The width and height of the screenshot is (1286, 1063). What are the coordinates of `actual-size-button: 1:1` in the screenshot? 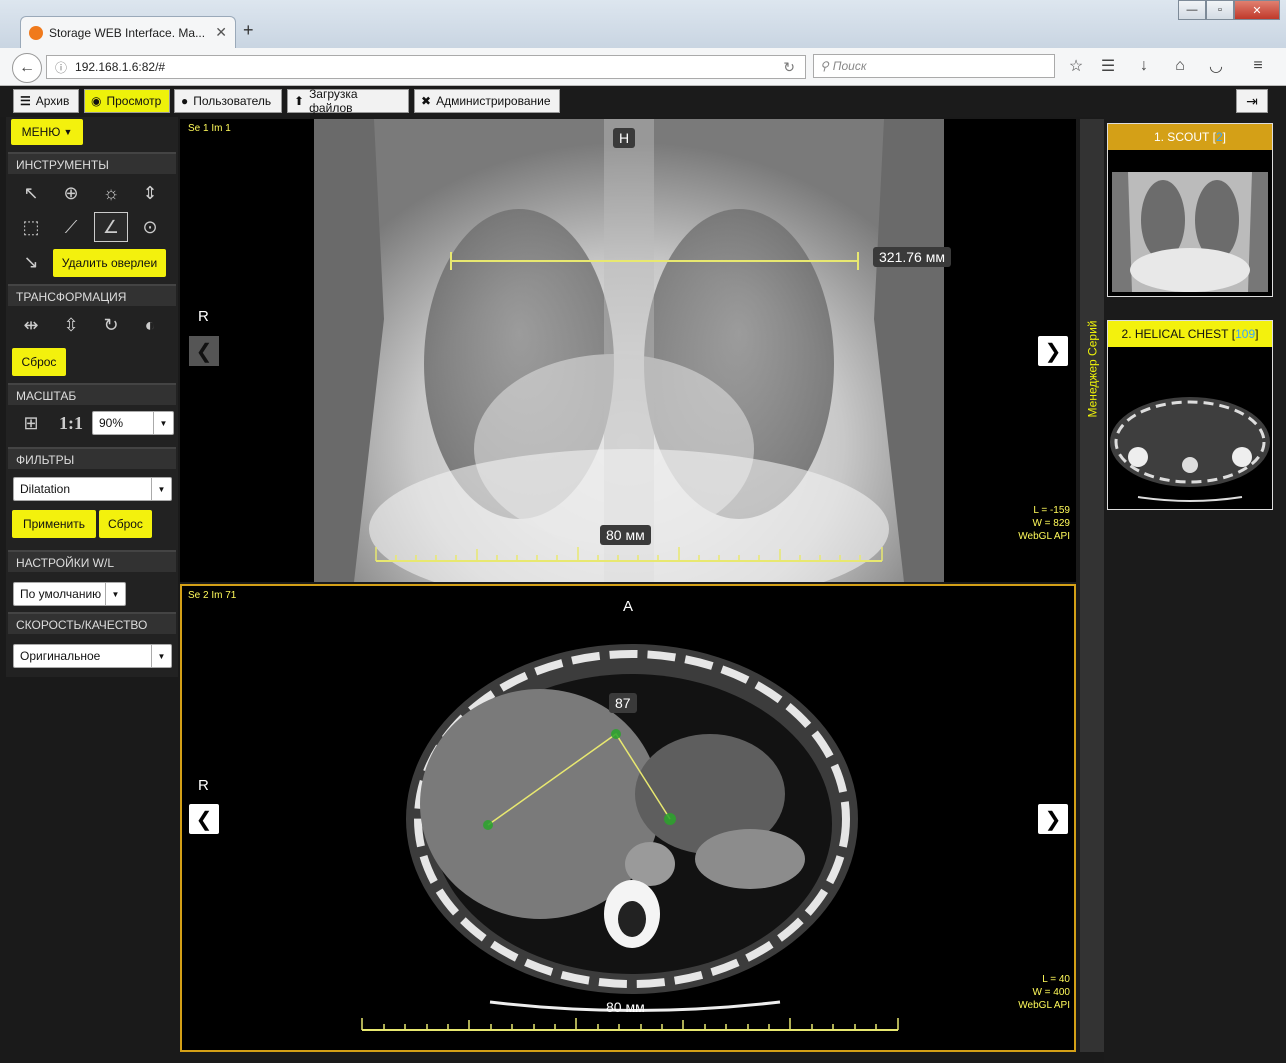 It's located at (71, 423).